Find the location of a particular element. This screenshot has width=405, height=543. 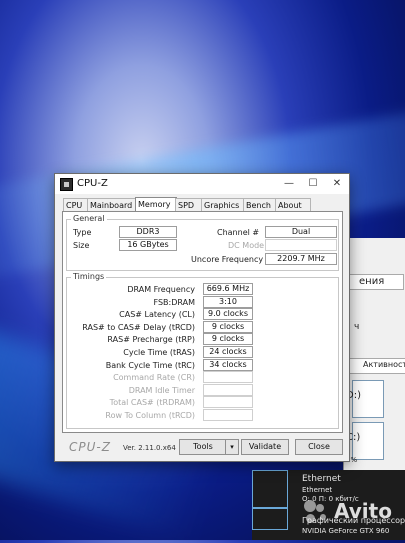

validate-button: Validate is located at coordinates (265, 447).